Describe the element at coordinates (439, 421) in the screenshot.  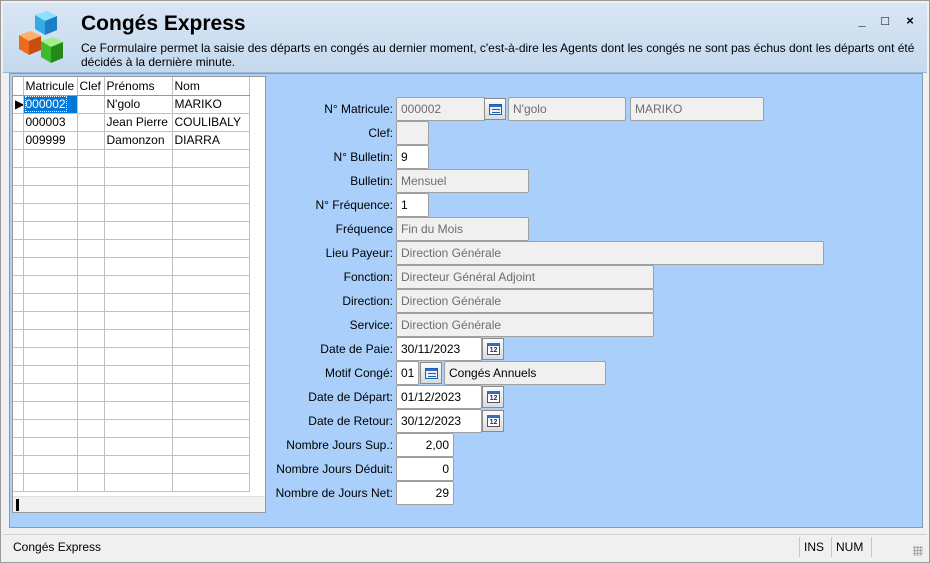
I see `date-retour-field: 30/12/2023` at that location.